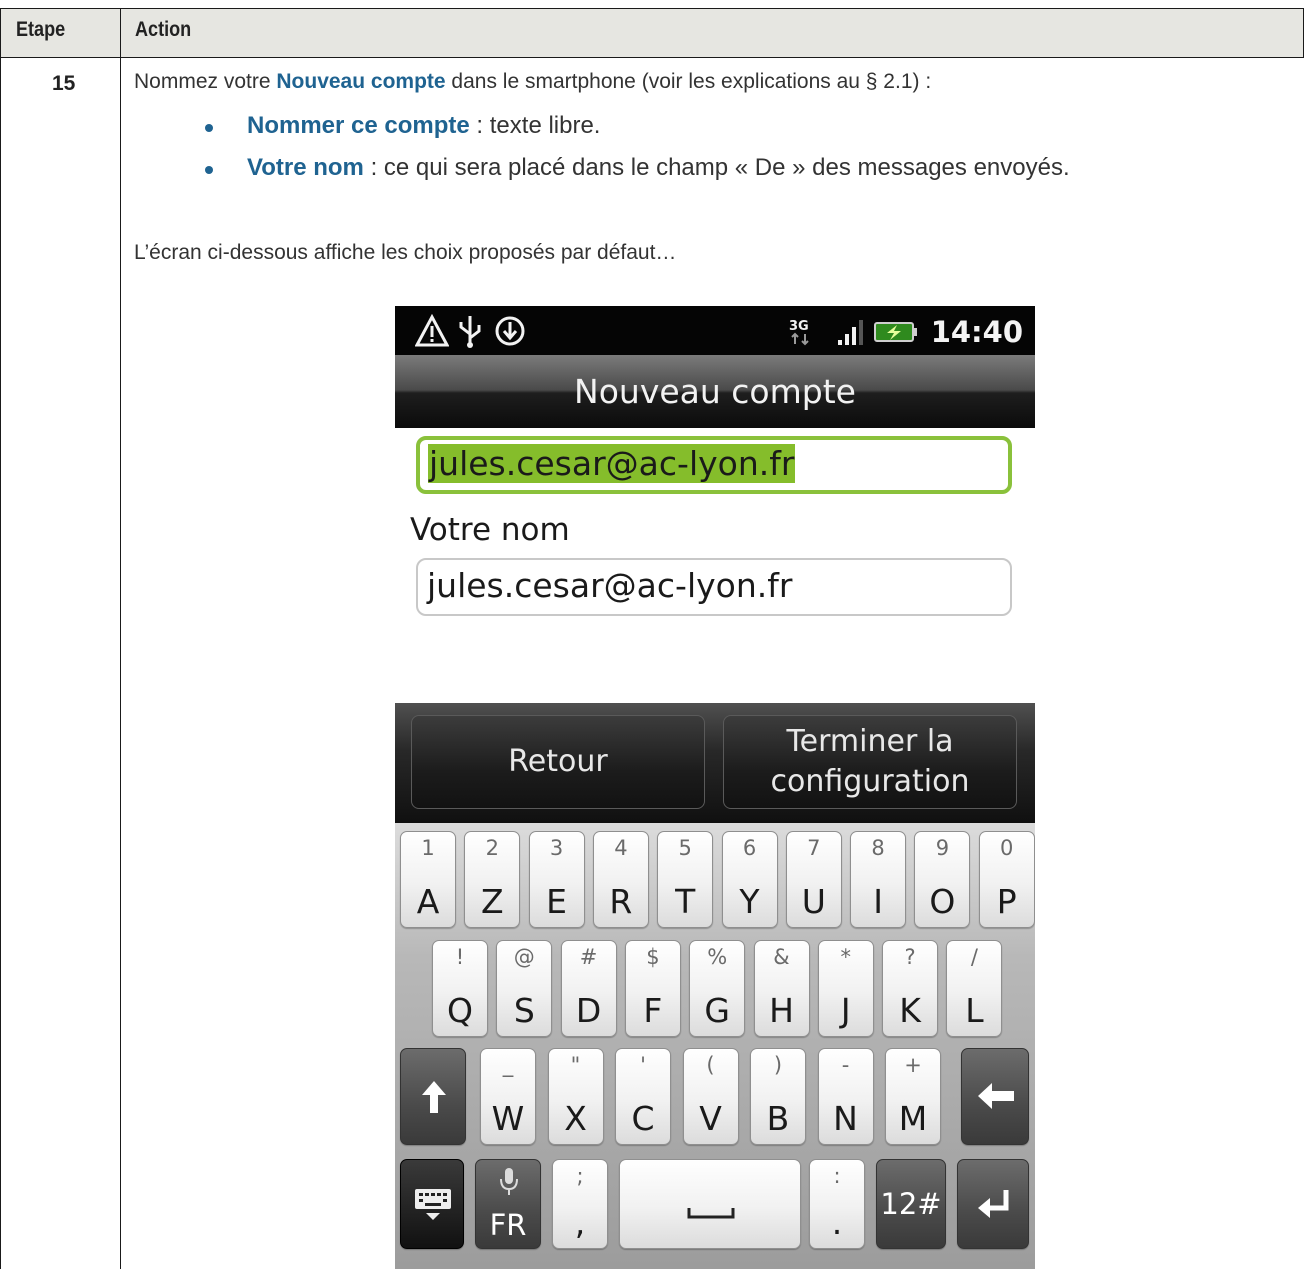 The height and width of the screenshot is (1269, 1304). I want to click on bullet-item-account-name: Nommer ce compte : texte libre., so click(424, 125).